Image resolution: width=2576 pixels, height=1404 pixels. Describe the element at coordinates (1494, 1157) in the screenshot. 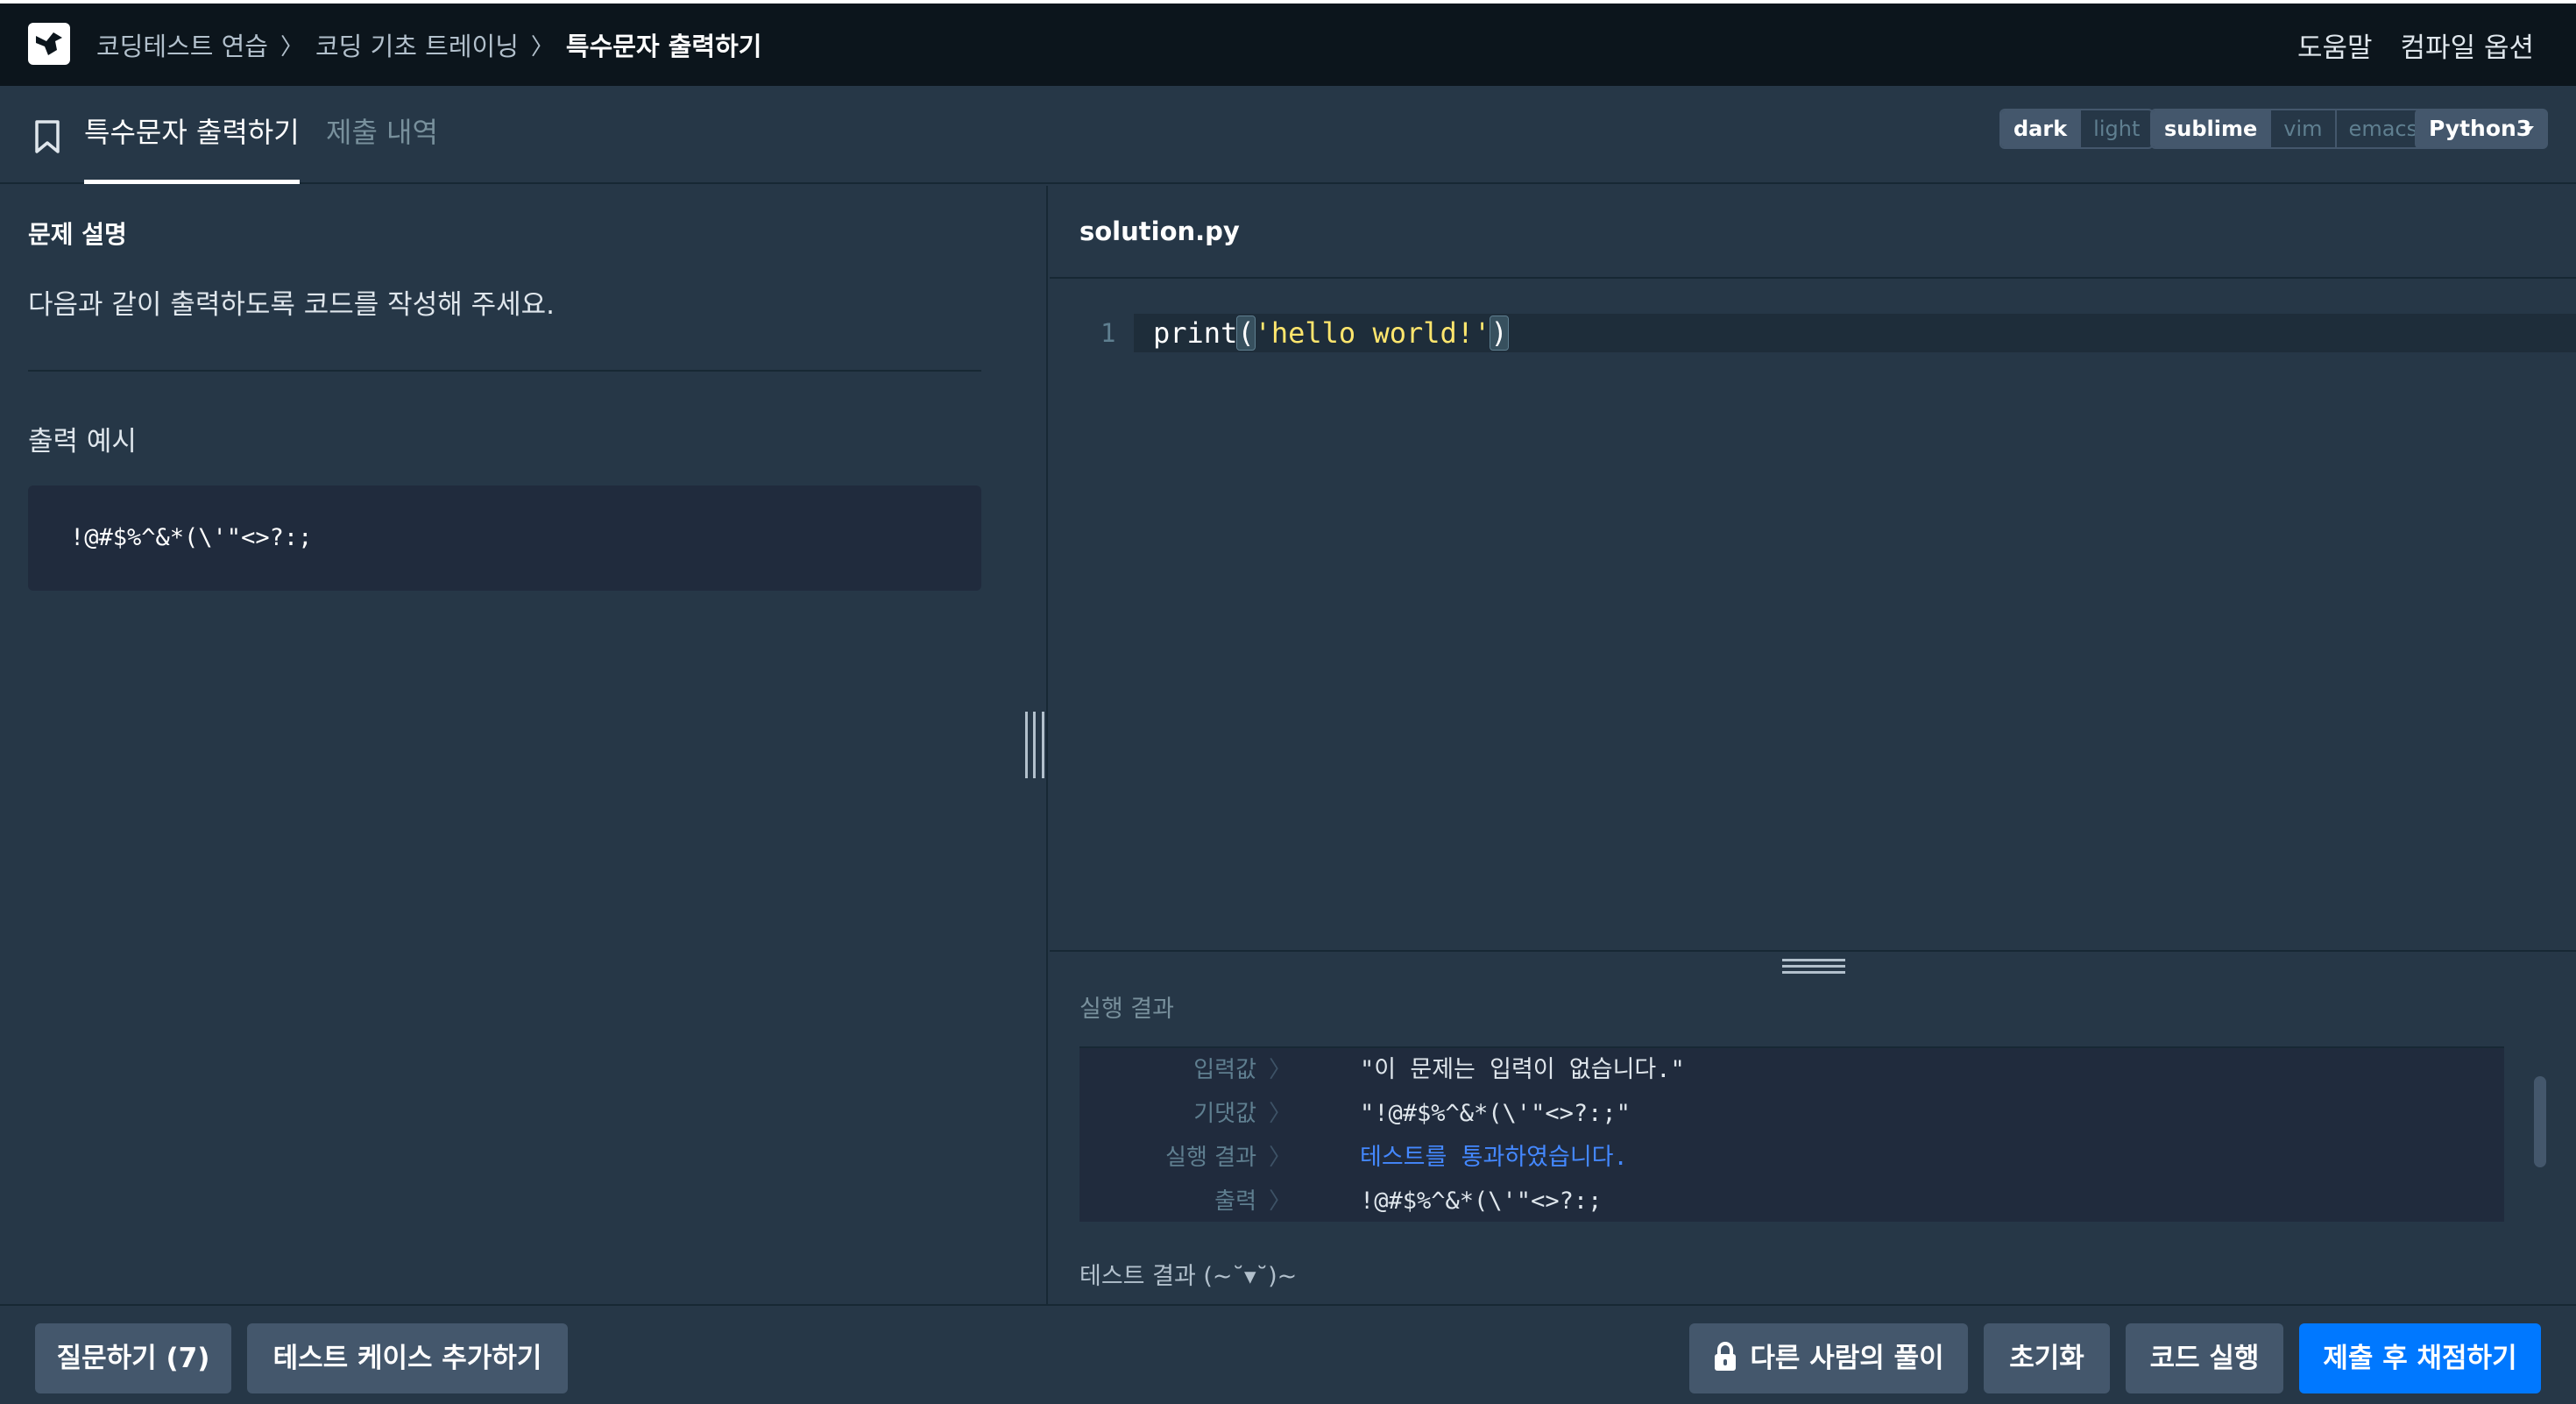

I see `result-pass-message: 테스트를 통과하였습니다.` at that location.